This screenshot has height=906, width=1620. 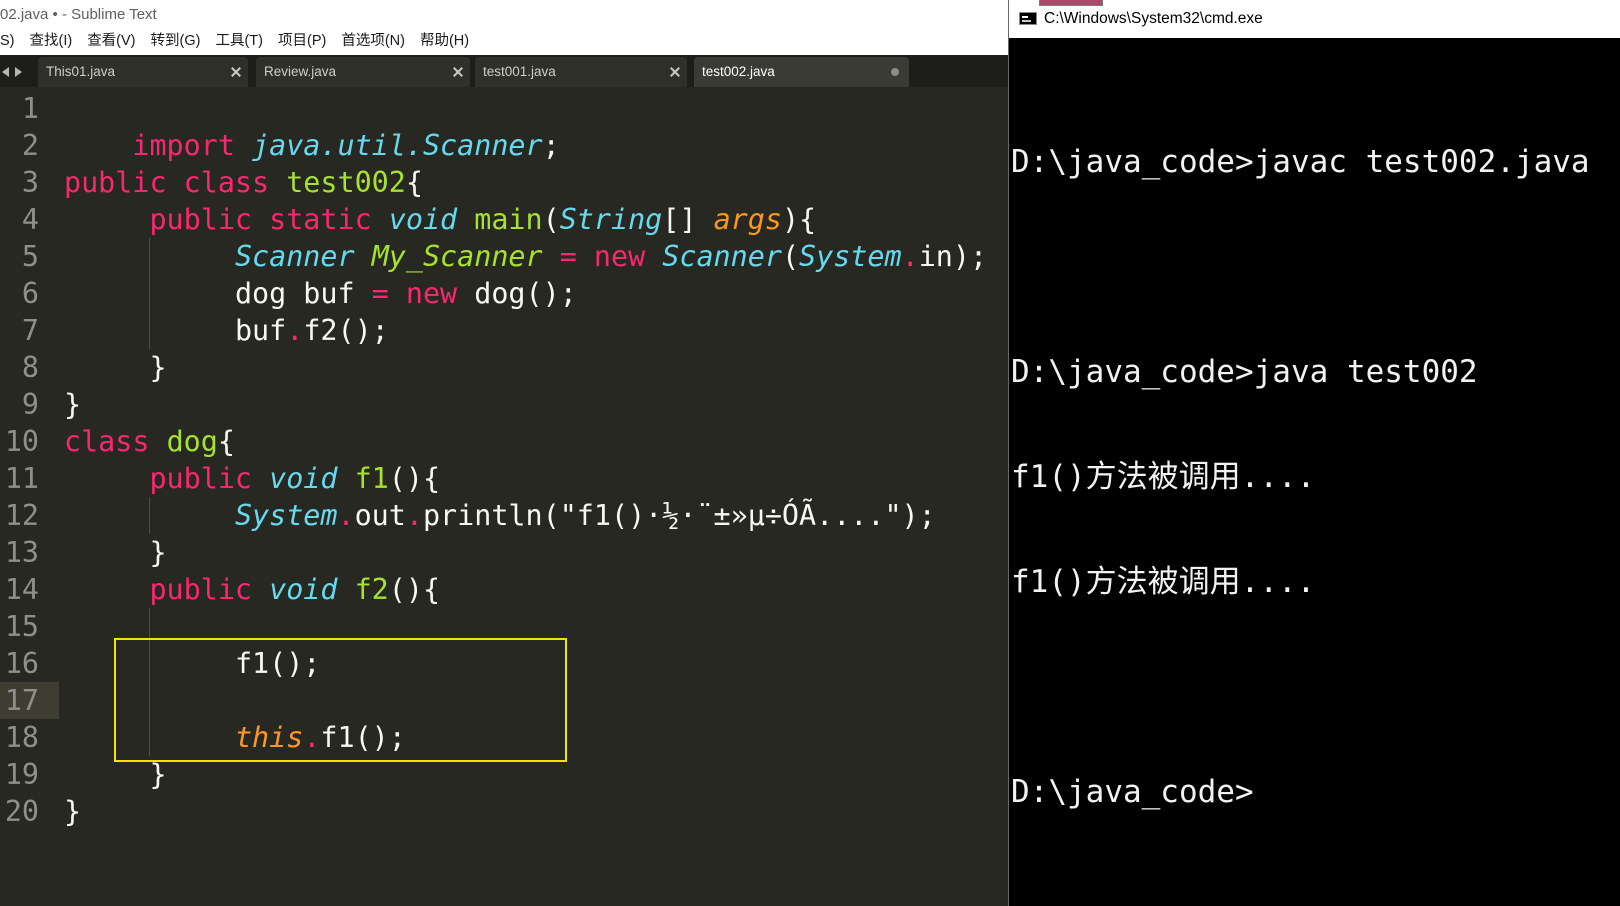 What do you see at coordinates (895, 72) in the screenshot?
I see `modified-dot-icon` at bounding box center [895, 72].